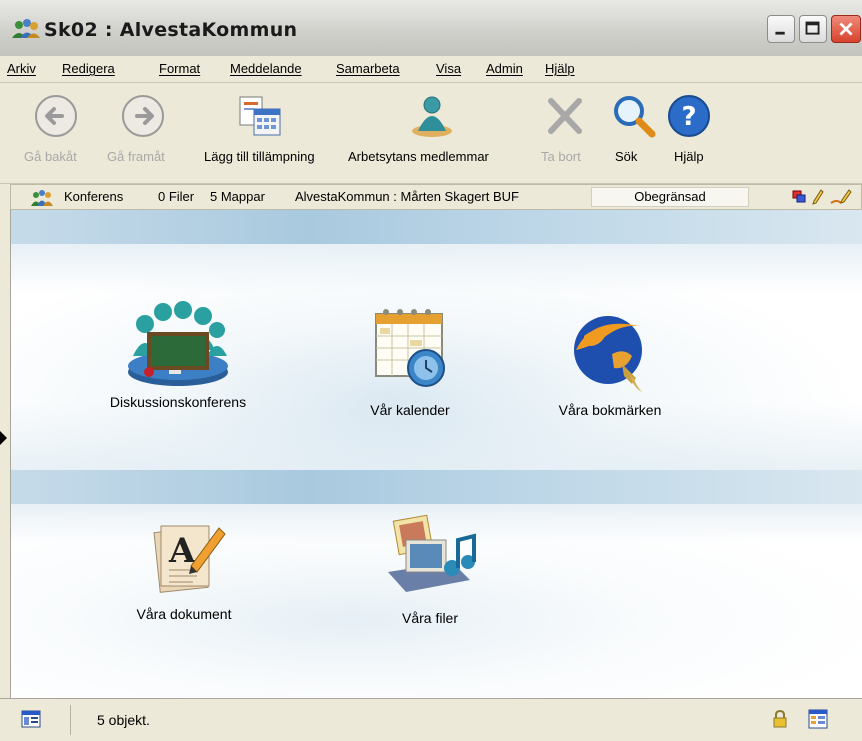 The image size is (862, 741). I want to click on close-icon, so click(846, 29).